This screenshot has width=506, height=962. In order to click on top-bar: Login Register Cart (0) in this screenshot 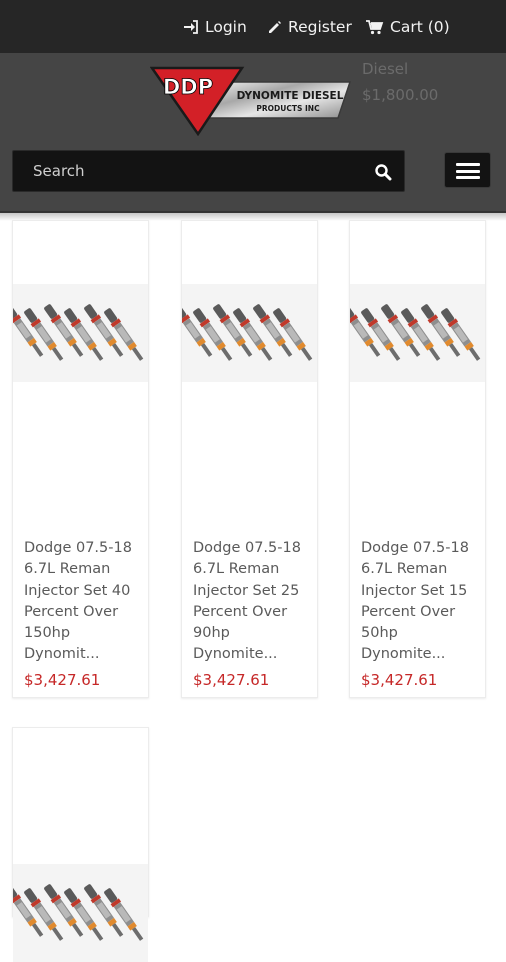, I will do `click(253, 26)`.